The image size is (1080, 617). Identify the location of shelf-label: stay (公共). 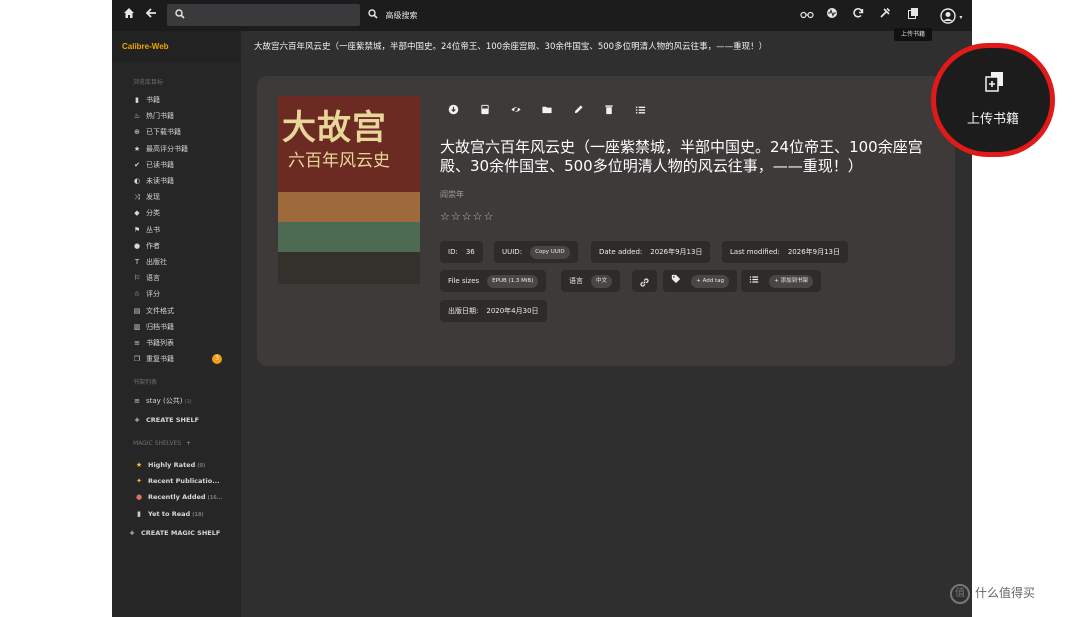
(164, 401).